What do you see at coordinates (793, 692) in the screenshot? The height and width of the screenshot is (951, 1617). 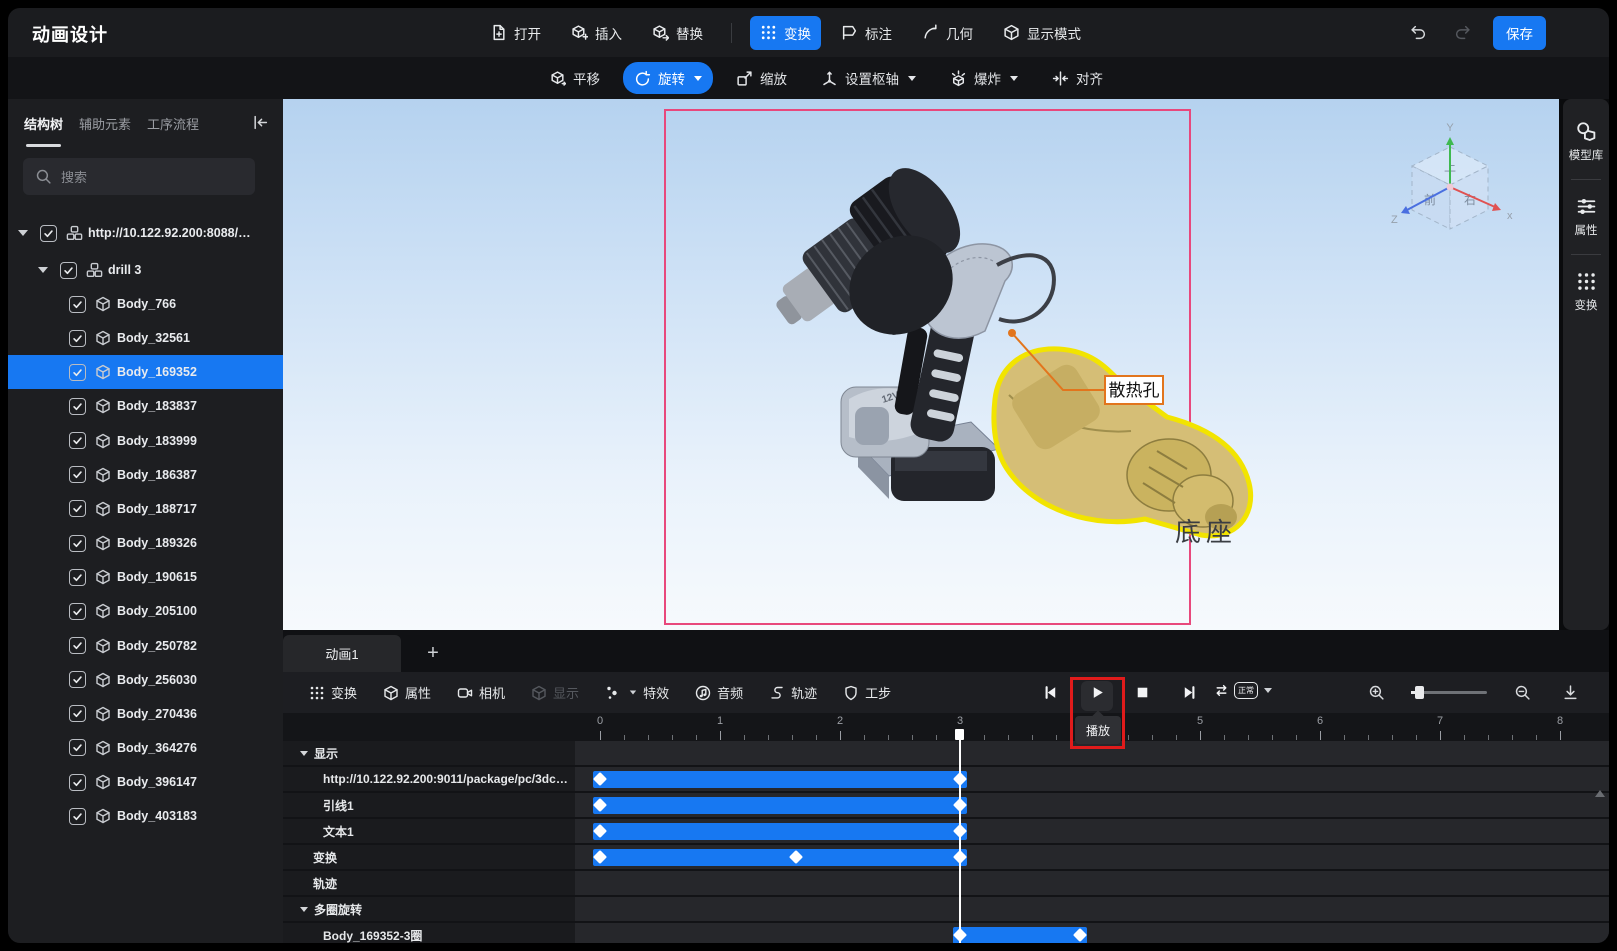 I see `timeline-tool-trajectory: 轨迹` at bounding box center [793, 692].